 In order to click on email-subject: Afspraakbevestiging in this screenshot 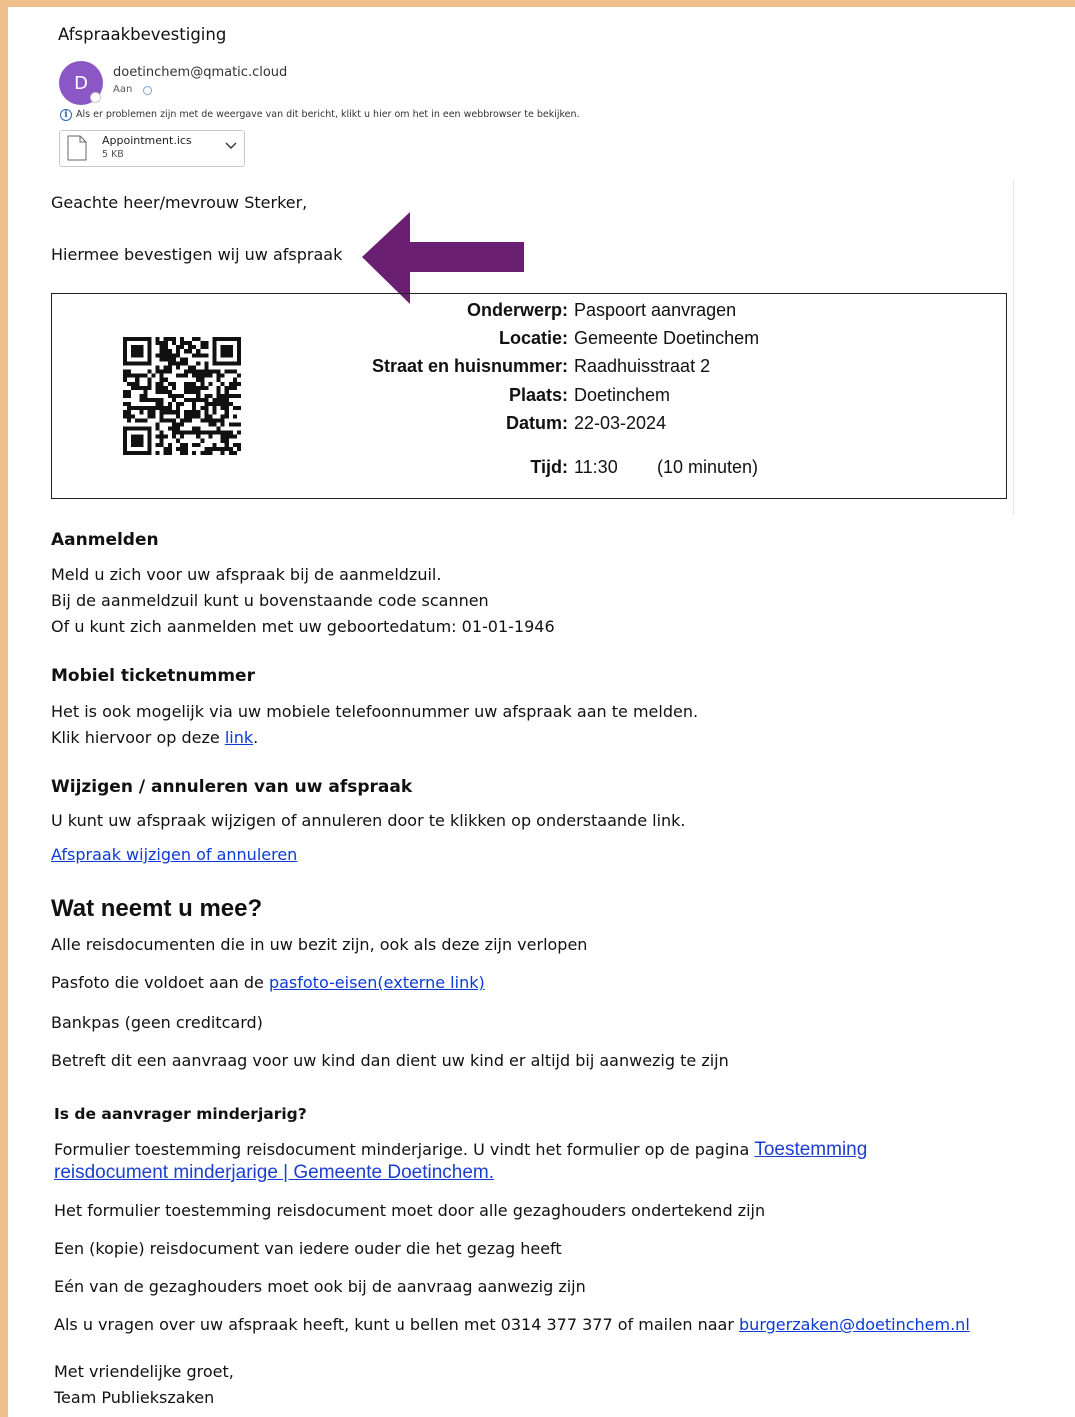, I will do `click(142, 34)`.